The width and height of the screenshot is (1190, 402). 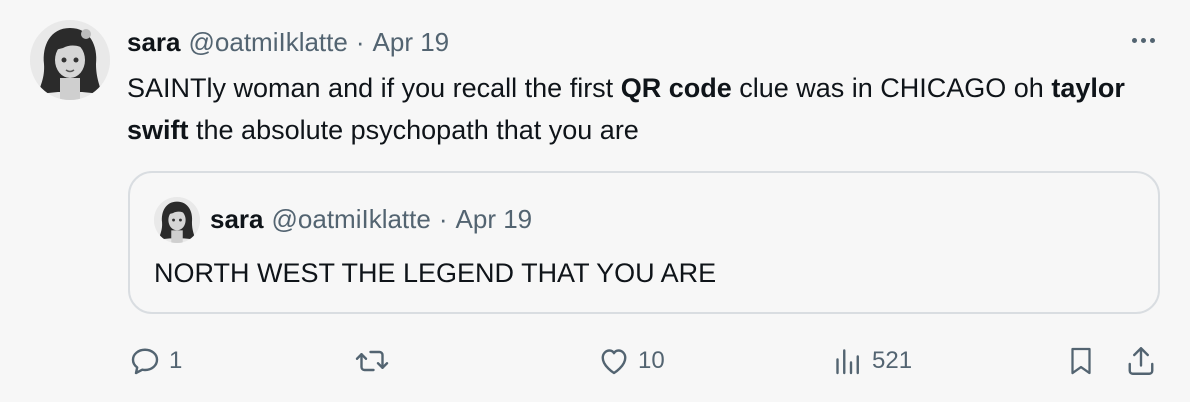 I want to click on share-upload-icon, so click(x=1141, y=361).